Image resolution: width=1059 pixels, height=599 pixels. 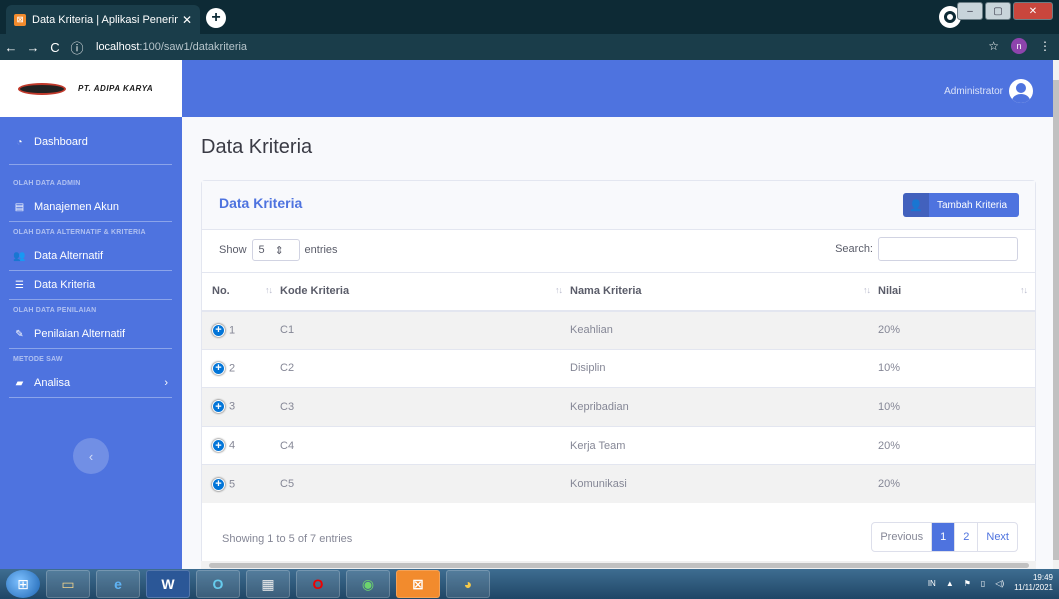 I want to click on tray-arrow-icon: ▲, so click(x=950, y=583).